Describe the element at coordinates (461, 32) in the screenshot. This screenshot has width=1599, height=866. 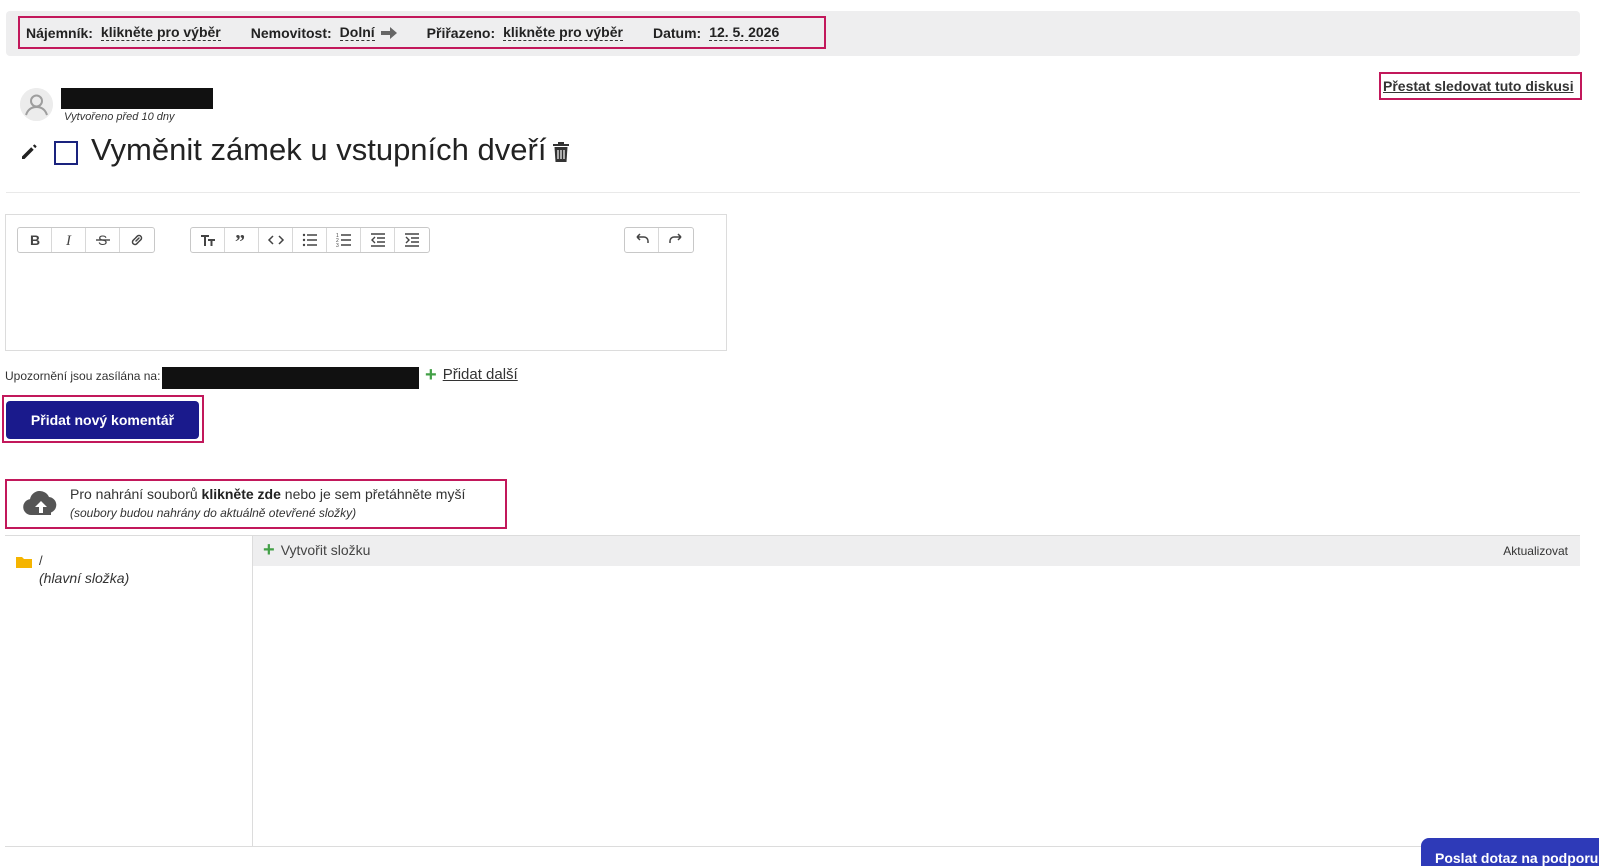
I see `assigned-label: Přiřazeno:` at that location.